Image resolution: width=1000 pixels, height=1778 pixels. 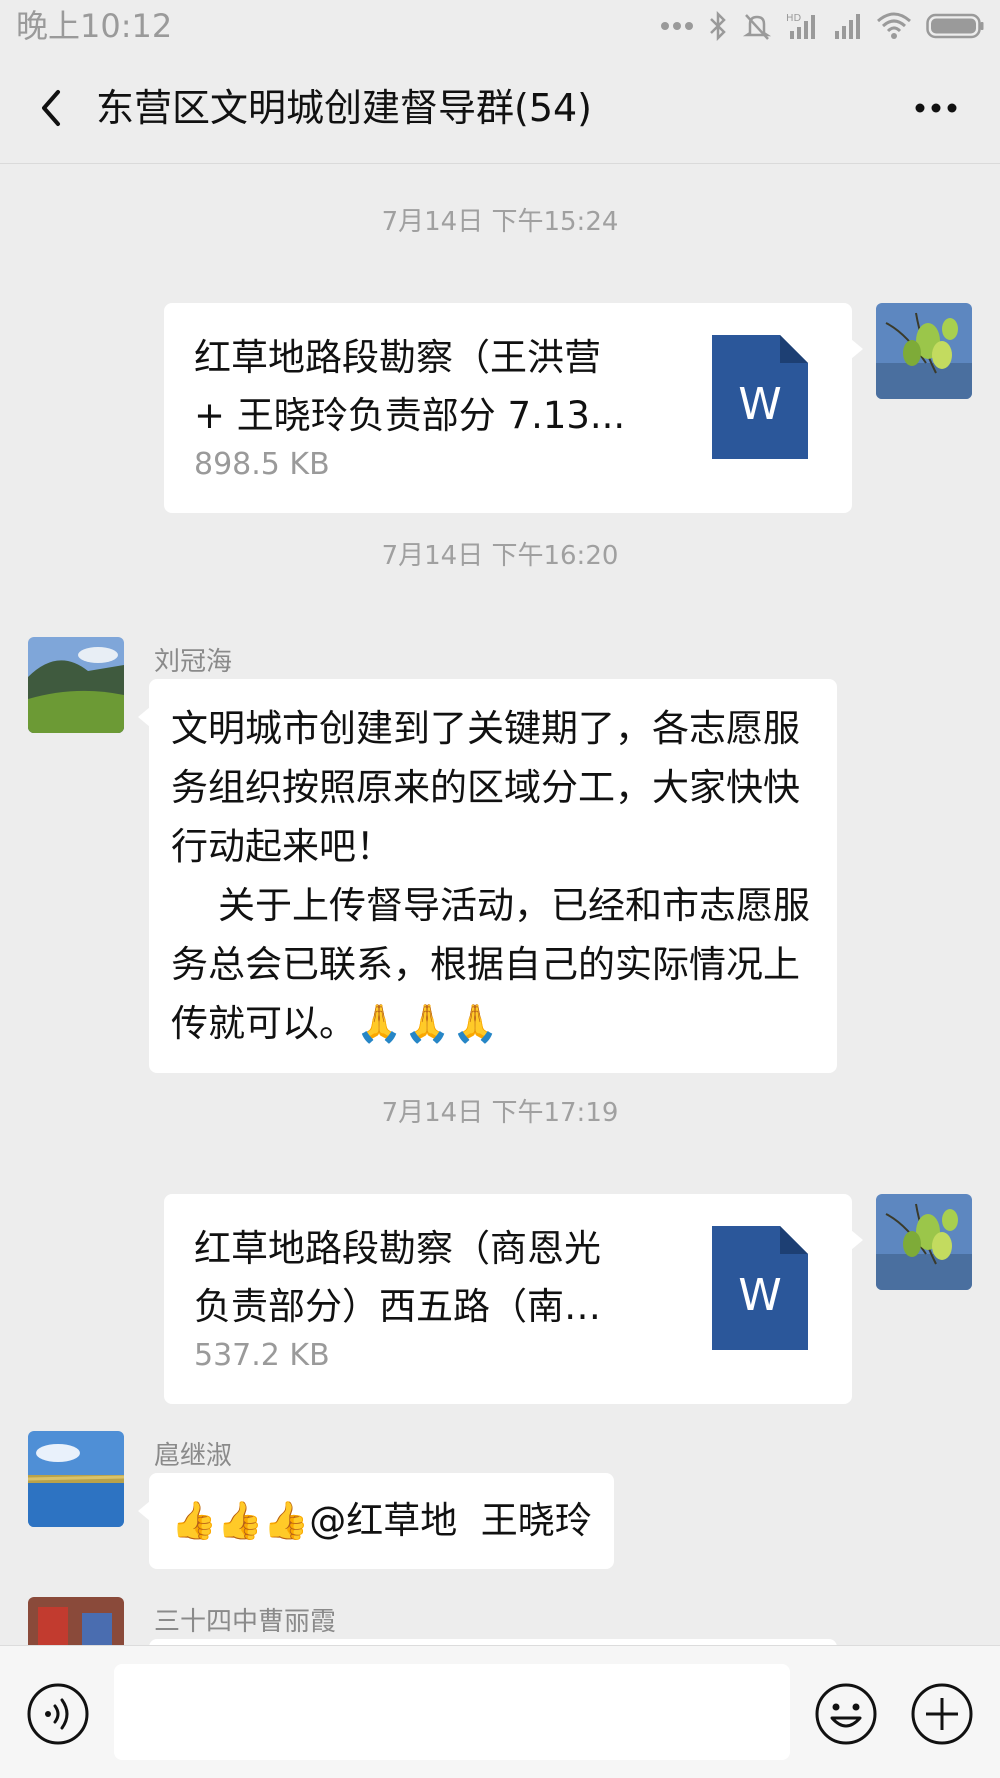 I want to click on text-message-bubble: 👍👍👍@红草地 王晓玲, so click(x=376, y=1521).